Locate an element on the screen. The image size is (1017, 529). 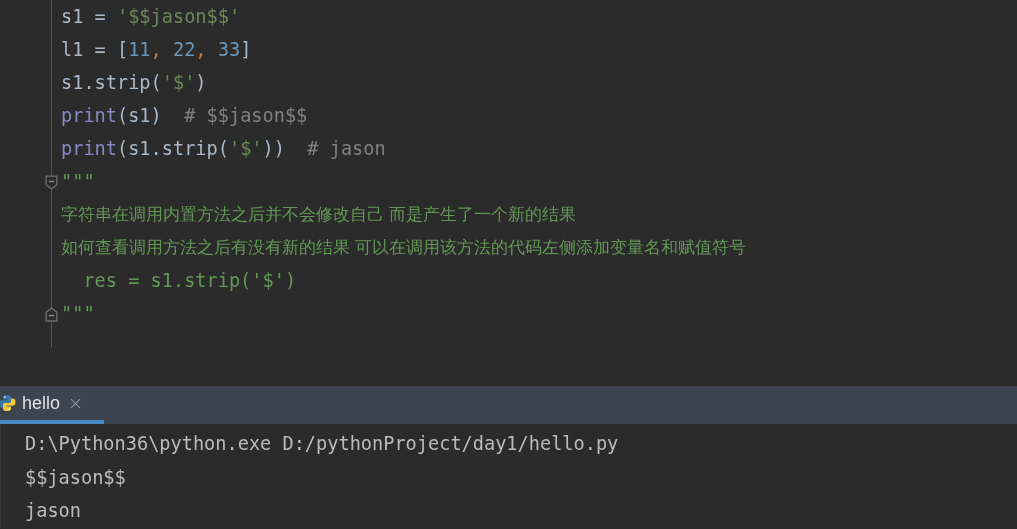
code-line: print(s1.strip('$')) # jason is located at coordinates (223, 148).